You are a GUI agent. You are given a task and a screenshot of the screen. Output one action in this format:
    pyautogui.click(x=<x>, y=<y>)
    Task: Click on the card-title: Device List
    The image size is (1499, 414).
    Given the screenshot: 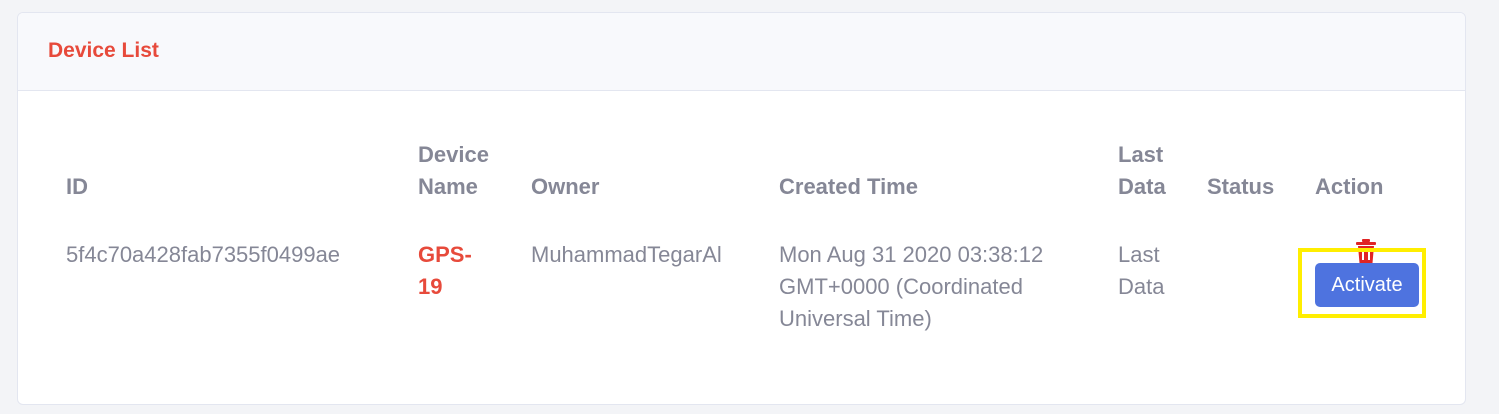 What is the action you would take?
    pyautogui.click(x=103, y=50)
    